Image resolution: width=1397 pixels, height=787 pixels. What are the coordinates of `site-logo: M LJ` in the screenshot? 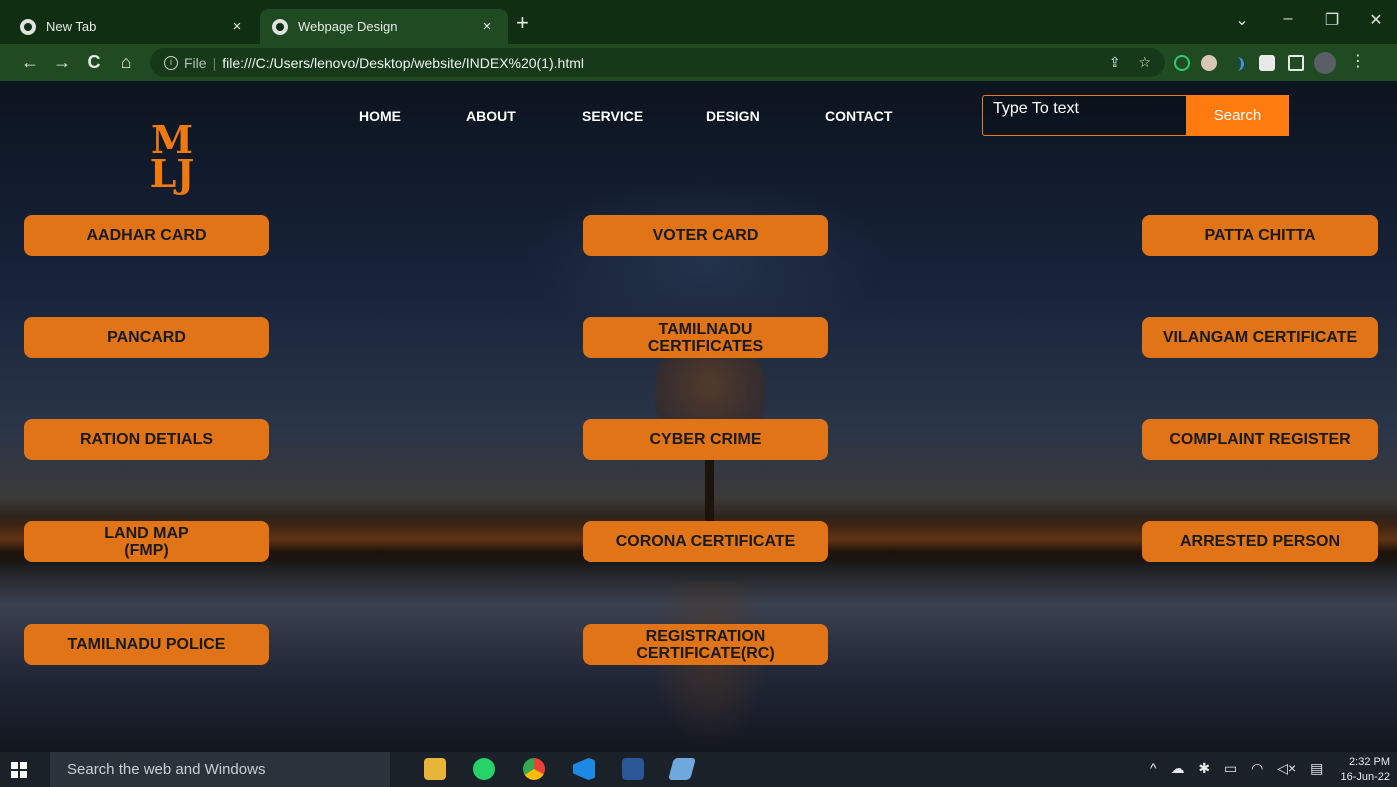 It's located at (172, 157).